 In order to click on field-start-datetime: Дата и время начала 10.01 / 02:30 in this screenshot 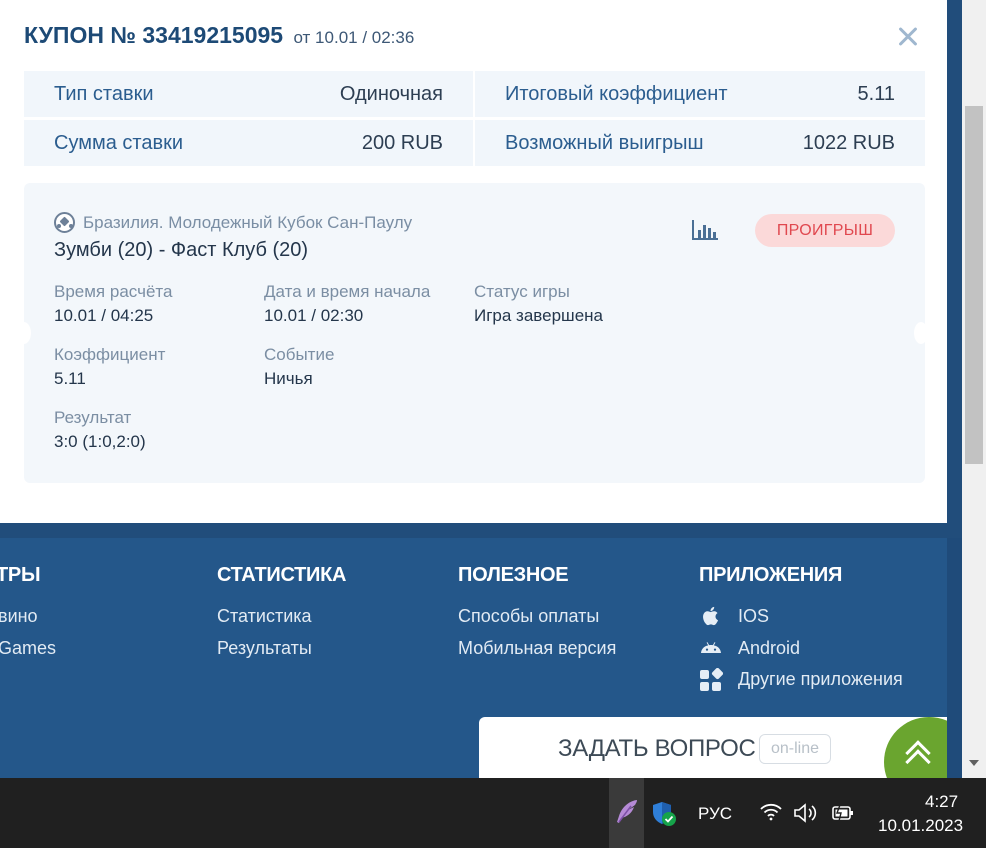, I will do `click(347, 304)`.